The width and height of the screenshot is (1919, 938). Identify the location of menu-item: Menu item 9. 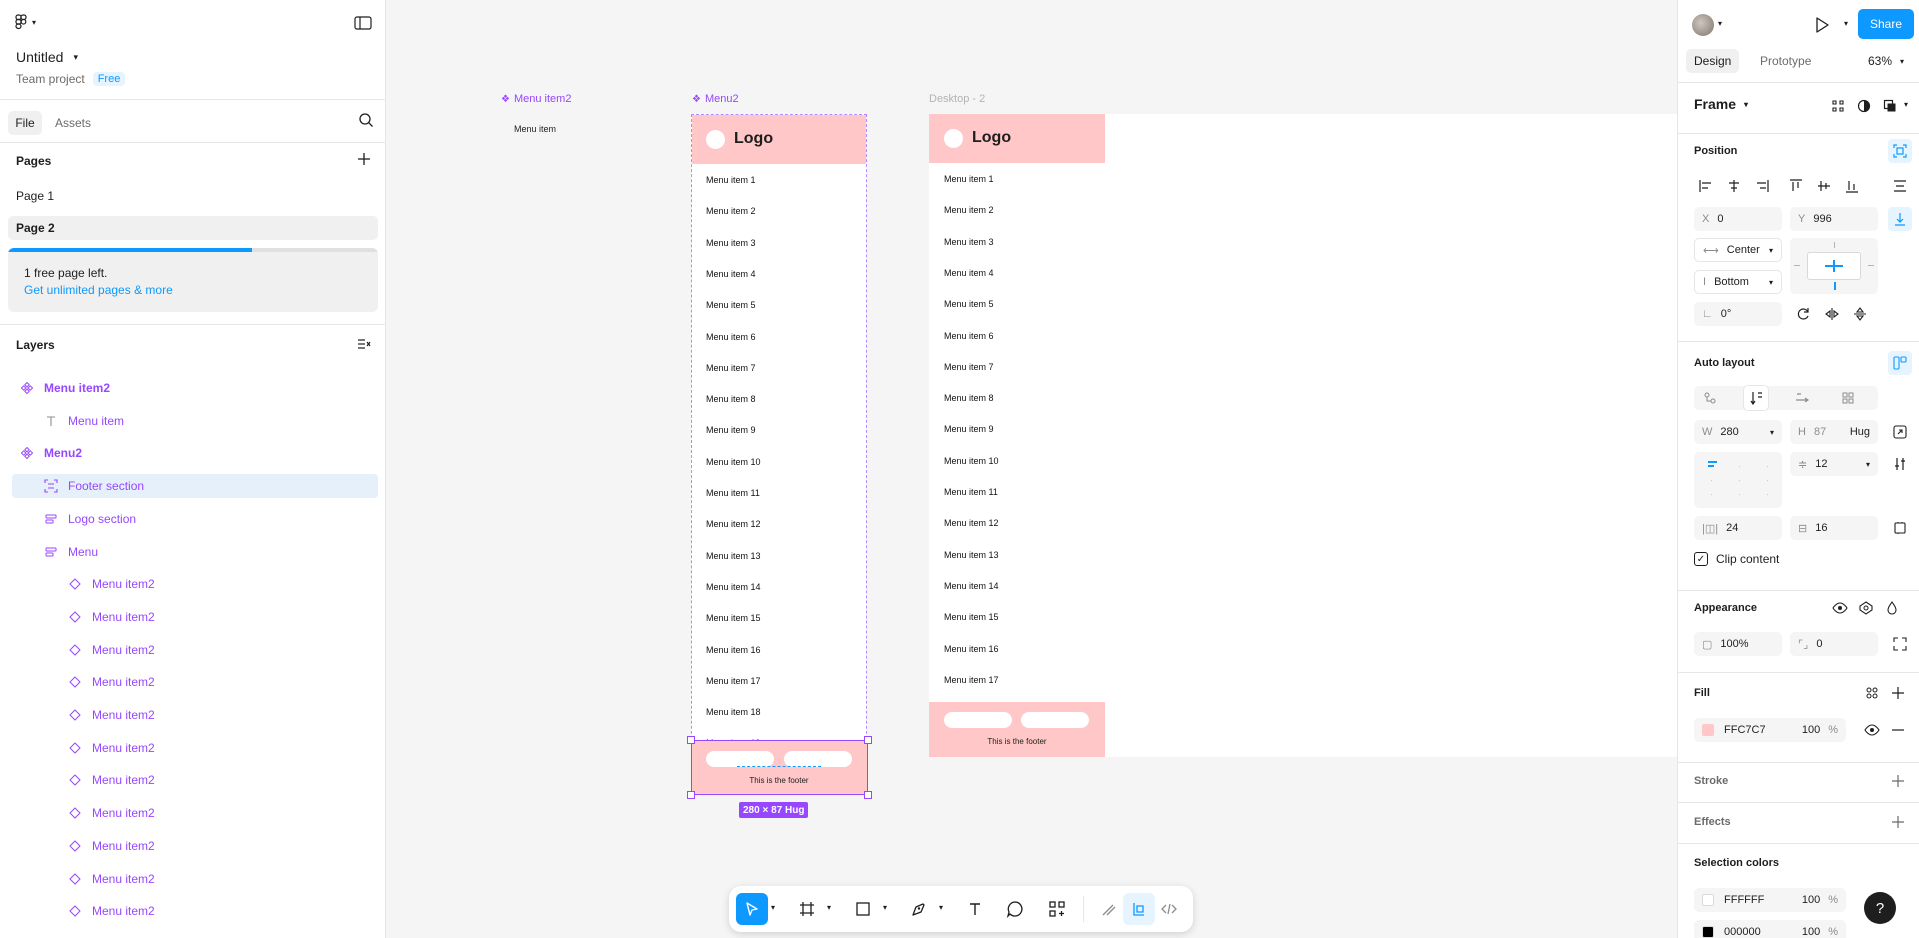
(731, 430).